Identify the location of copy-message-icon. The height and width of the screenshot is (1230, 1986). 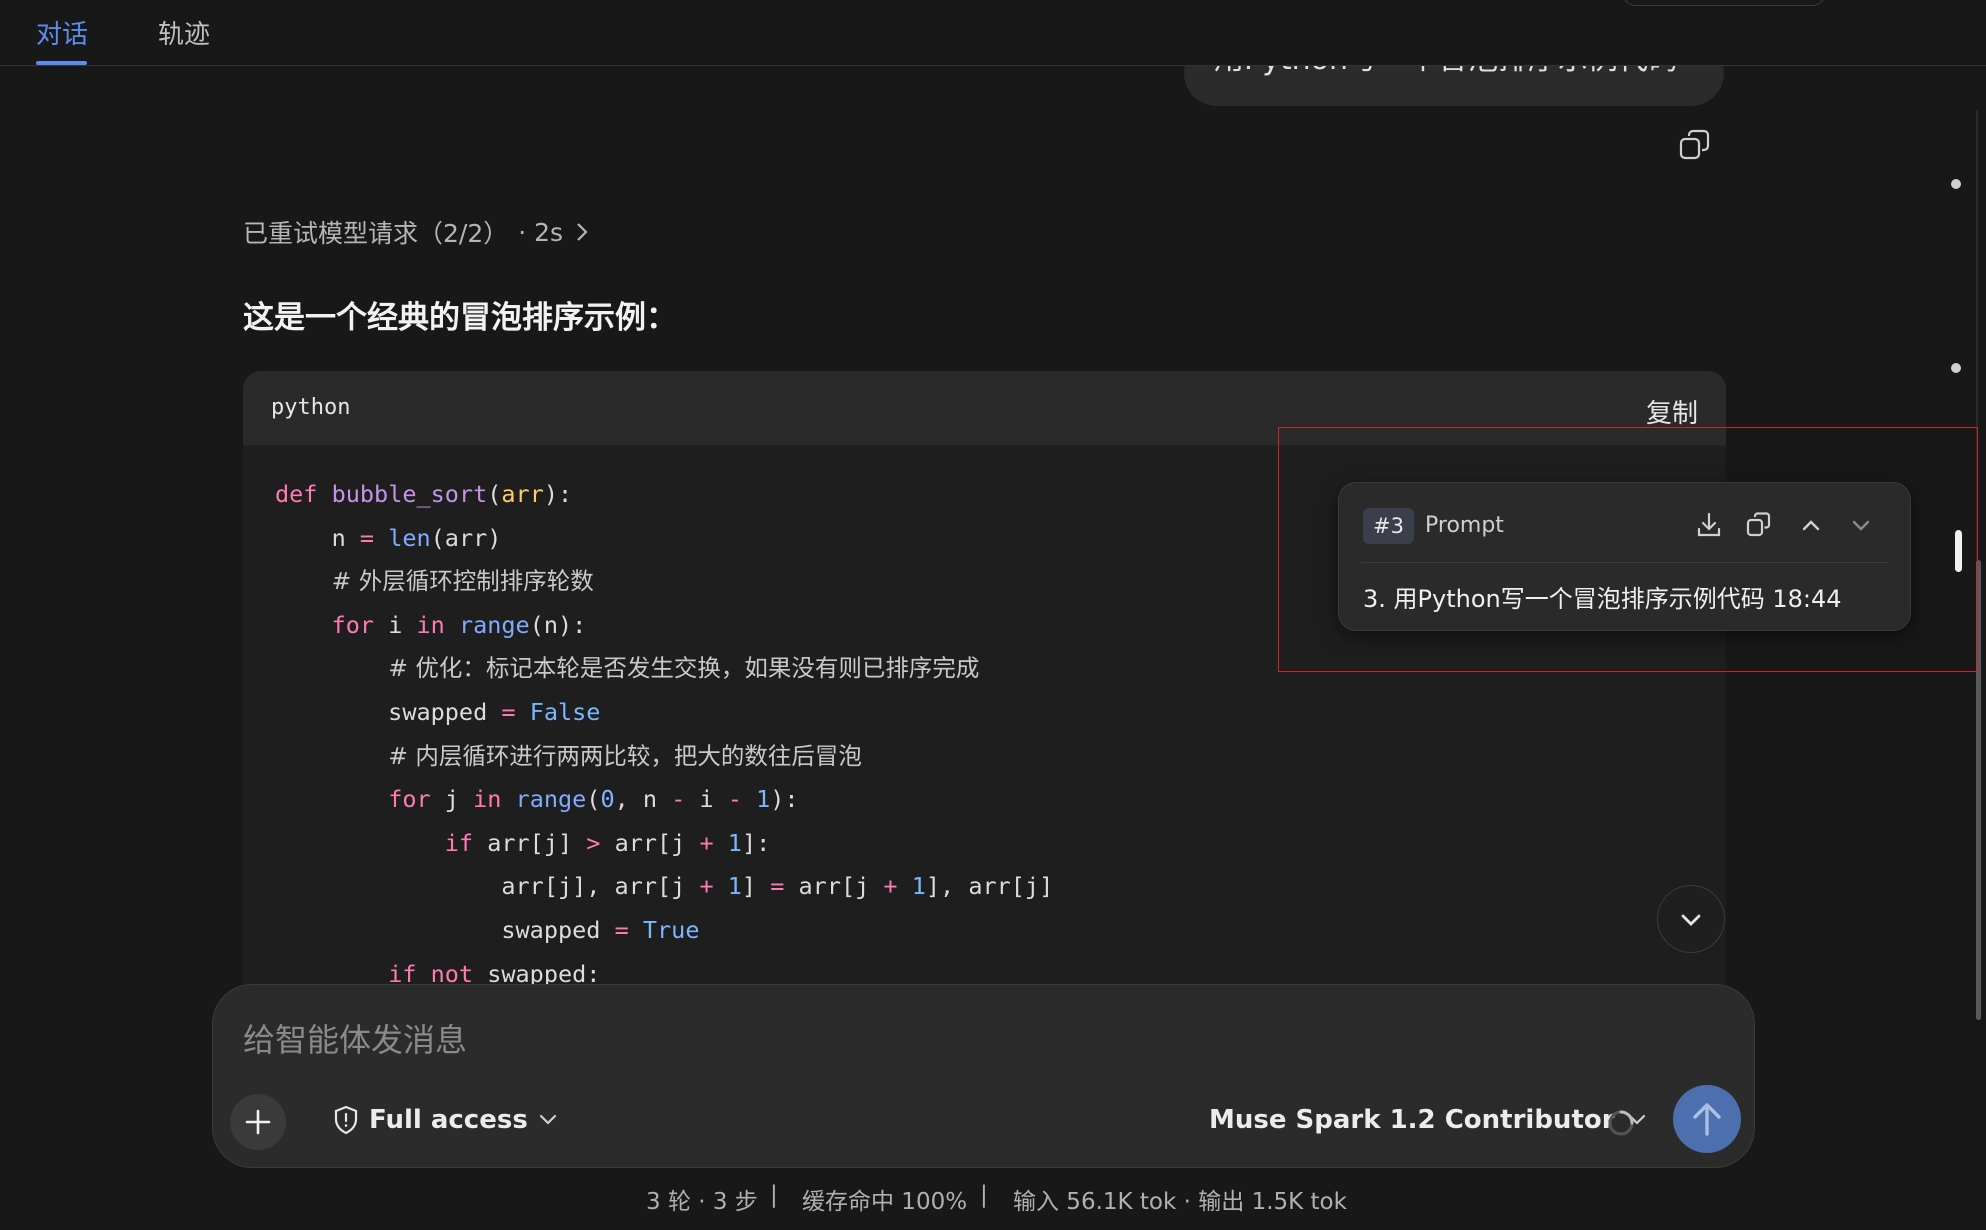
(1695, 145).